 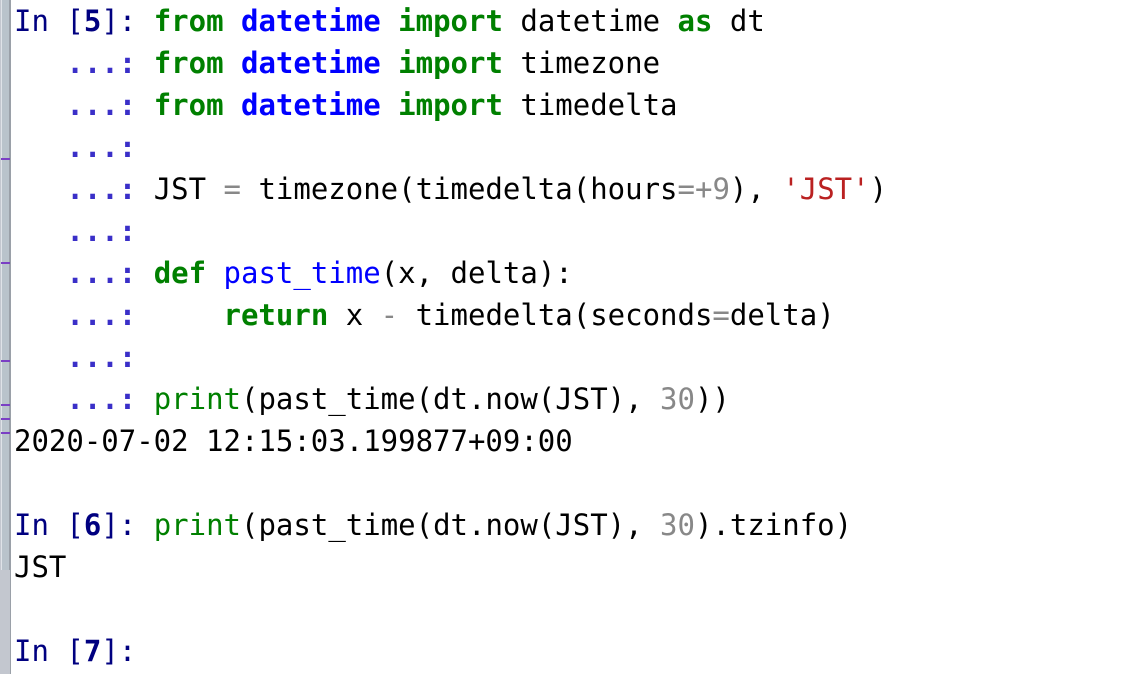 I want to click on code-token-op: -, so click(x=389, y=315).